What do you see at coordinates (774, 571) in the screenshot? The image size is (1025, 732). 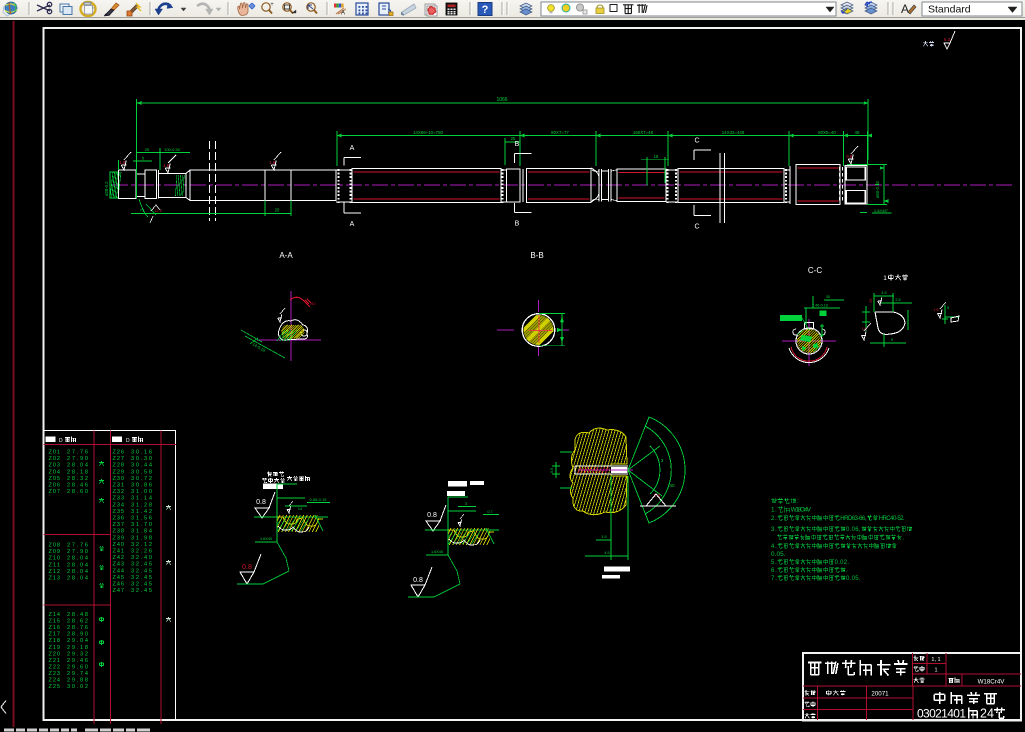 I see `svg-text: 6.` at bounding box center [774, 571].